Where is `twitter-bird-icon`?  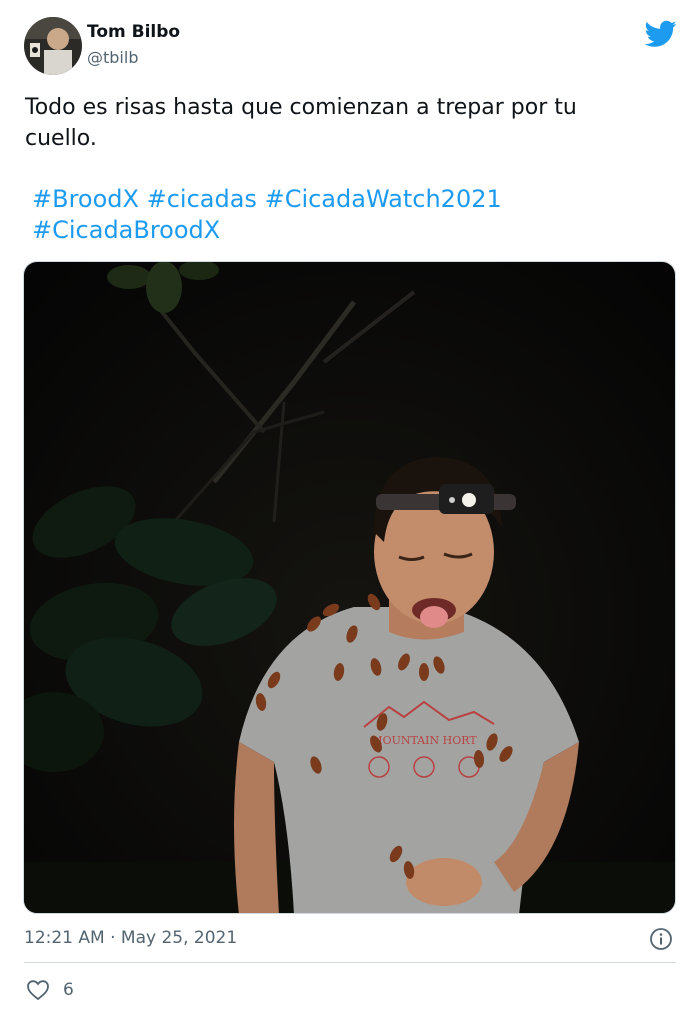 twitter-bird-icon is located at coordinates (660, 34).